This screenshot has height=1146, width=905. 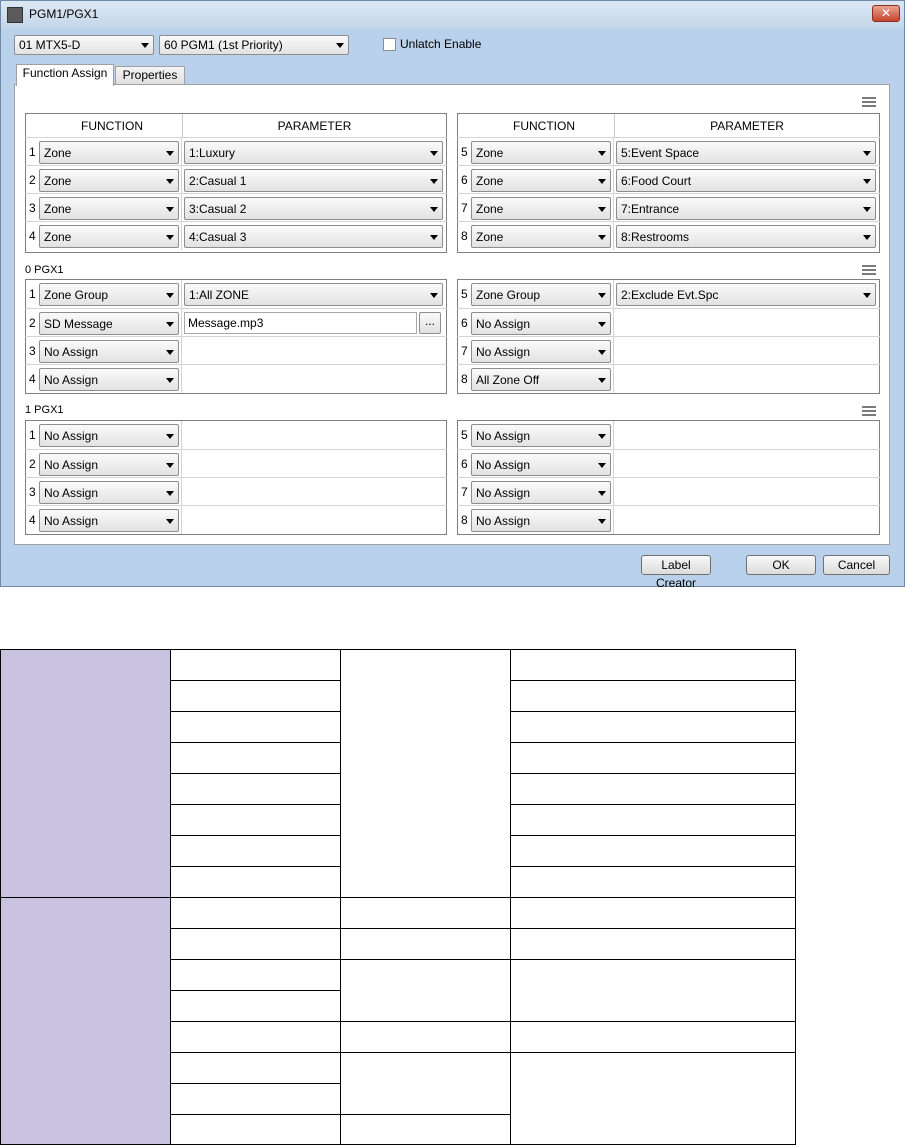 I want to click on parameter-select: 7:Entrance, so click(x=746, y=208).